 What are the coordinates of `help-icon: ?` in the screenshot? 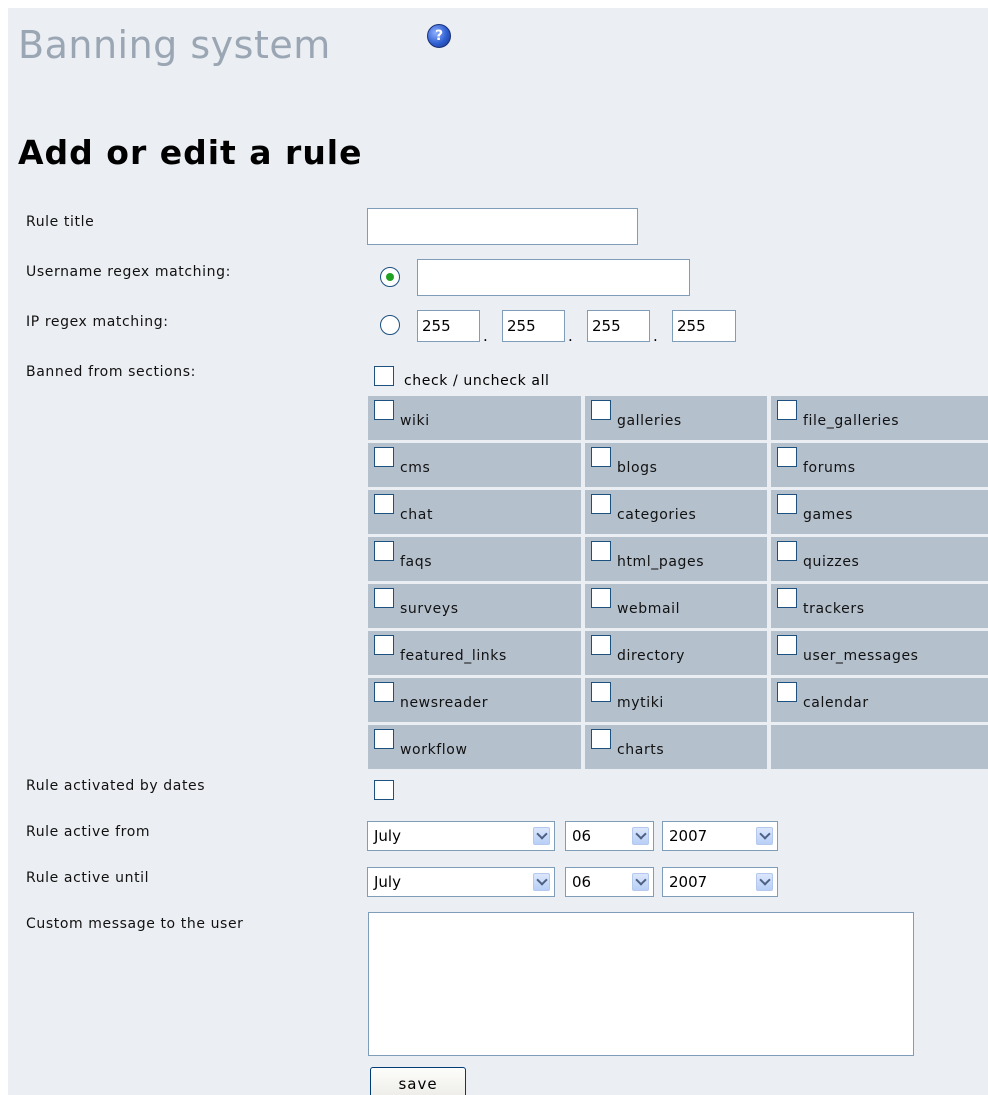 It's located at (439, 36).